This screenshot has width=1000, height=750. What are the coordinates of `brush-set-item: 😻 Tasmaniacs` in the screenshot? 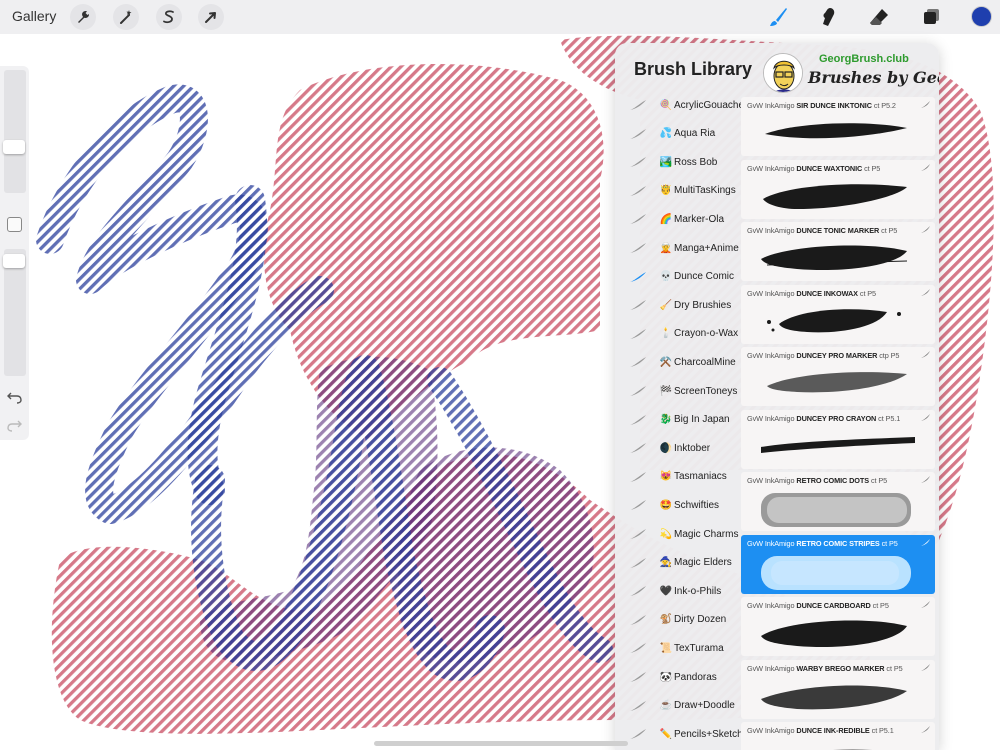 It's located at (677, 477).